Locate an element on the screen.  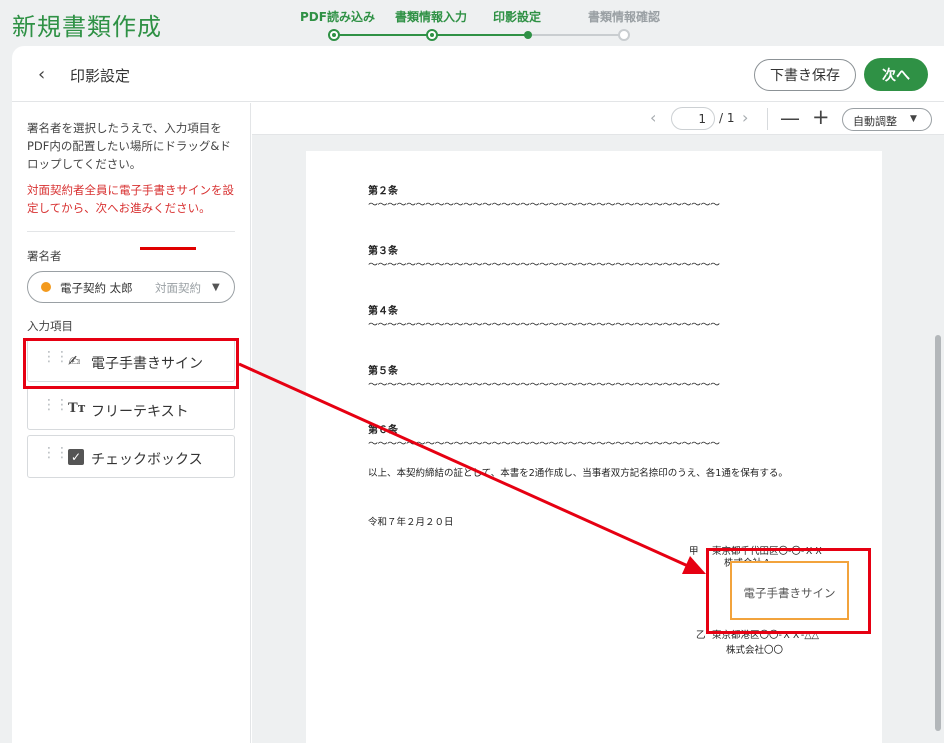
zoom-select: 自動調整 ▼ is located at coordinates (887, 119).